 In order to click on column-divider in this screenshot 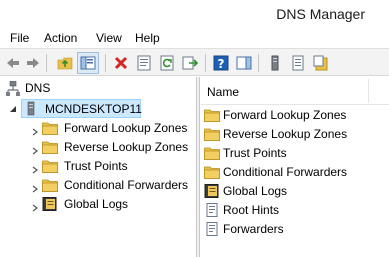, I will do `click(368, 91)`.